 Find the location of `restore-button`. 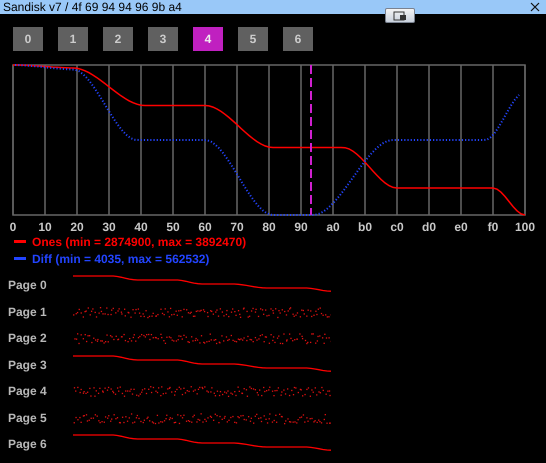

restore-button is located at coordinates (400, 15).